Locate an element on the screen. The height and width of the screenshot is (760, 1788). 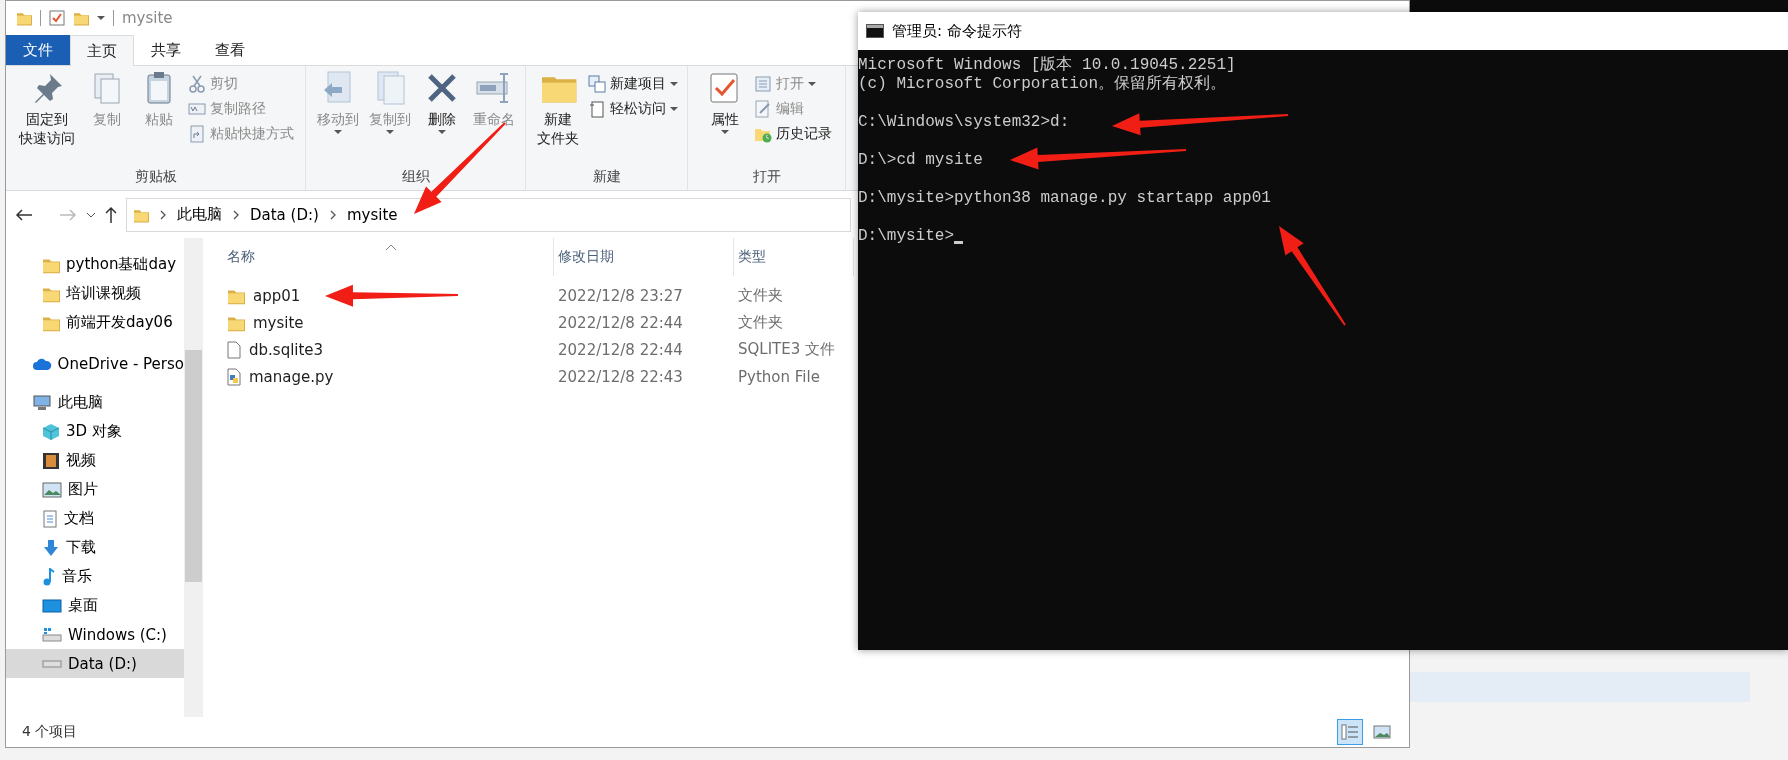
column-header: 类型 is located at coordinates (794, 257).